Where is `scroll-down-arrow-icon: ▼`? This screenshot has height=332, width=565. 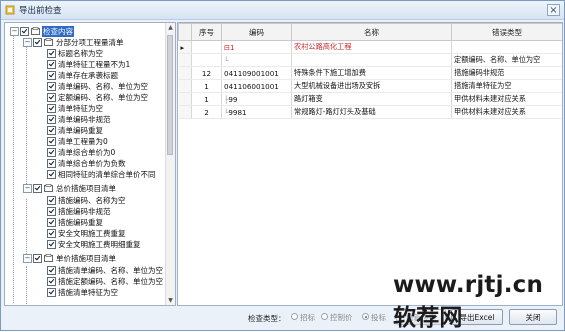
scroll-down-arrow-icon: ▼ is located at coordinates (170, 300).